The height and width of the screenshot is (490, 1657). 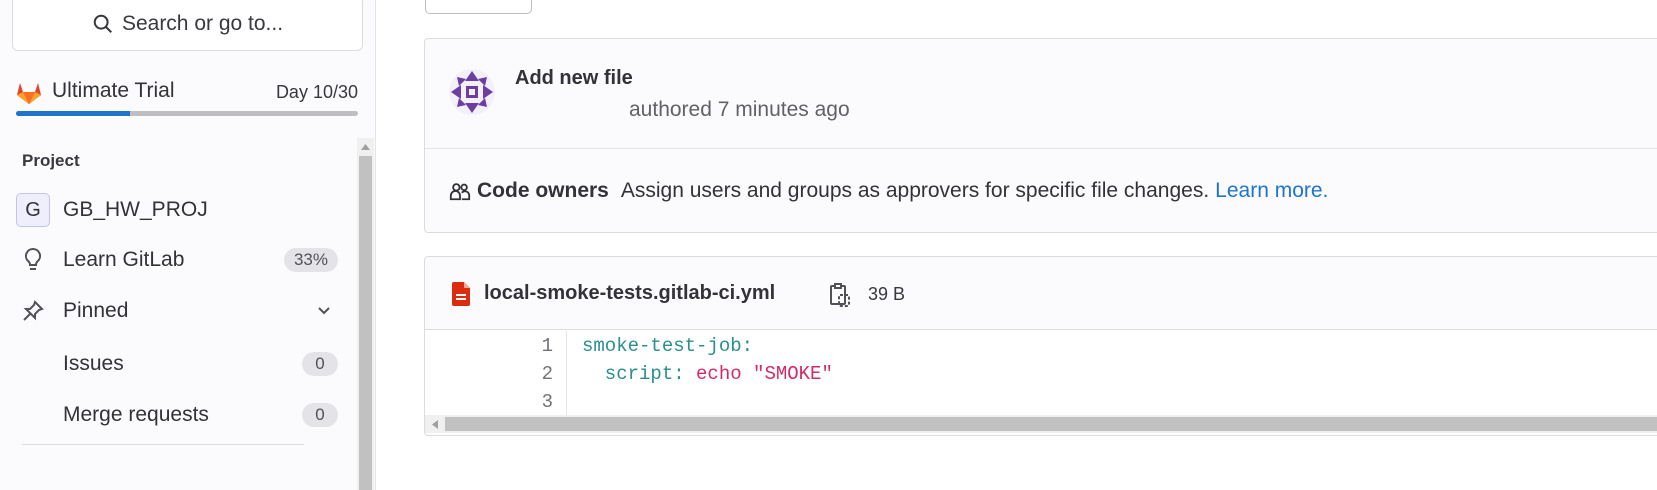 I want to click on users-icon, so click(x=460, y=192).